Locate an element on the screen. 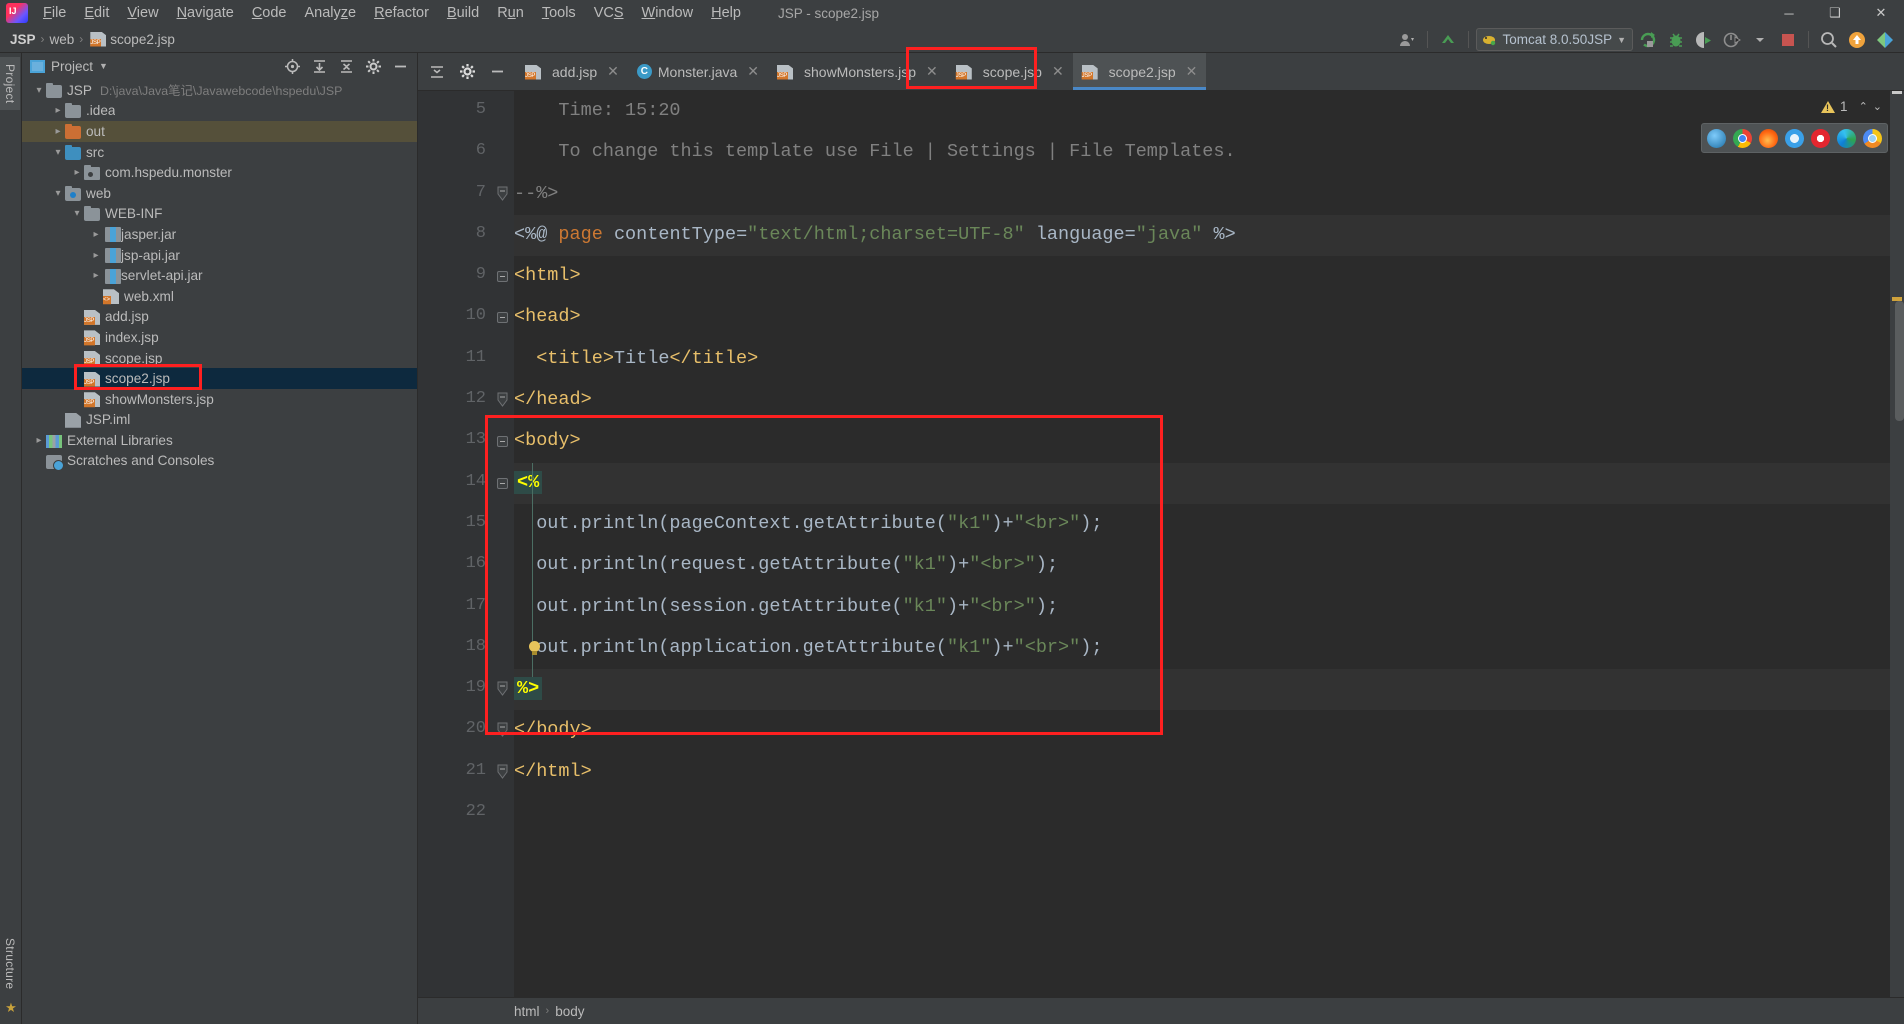  code-line-row: <% is located at coordinates (1202, 483).